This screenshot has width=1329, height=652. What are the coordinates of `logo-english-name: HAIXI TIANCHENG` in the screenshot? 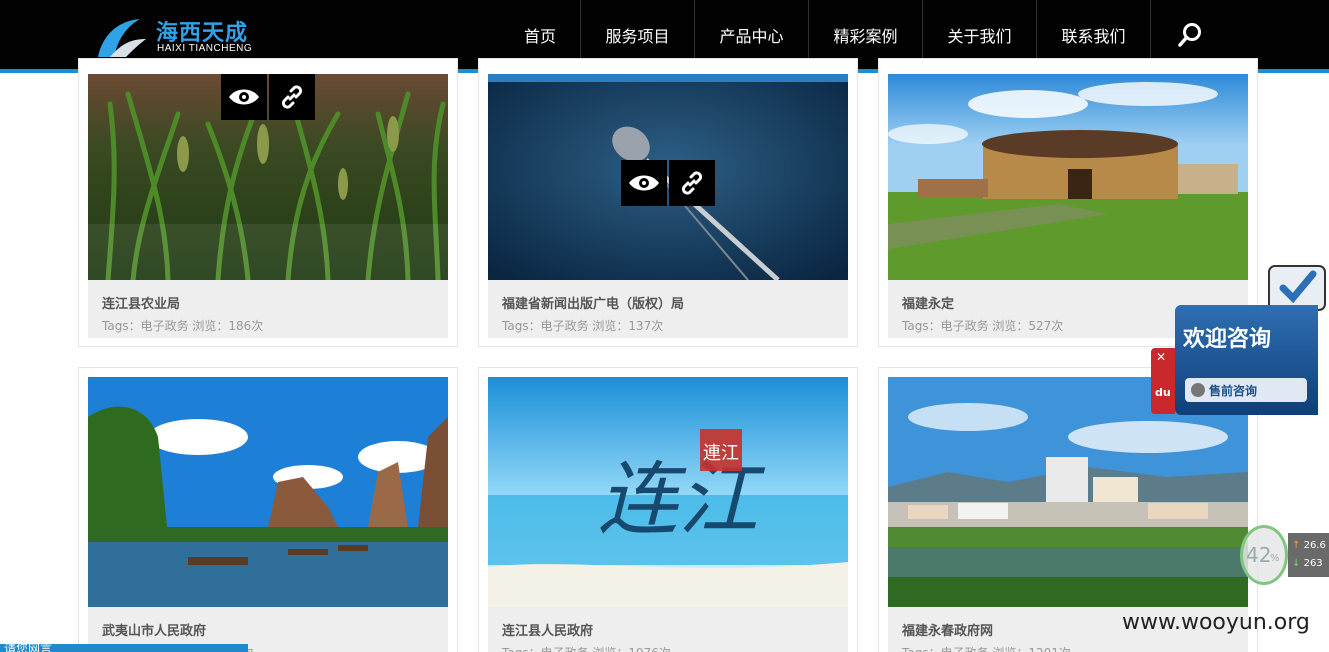 It's located at (205, 48).